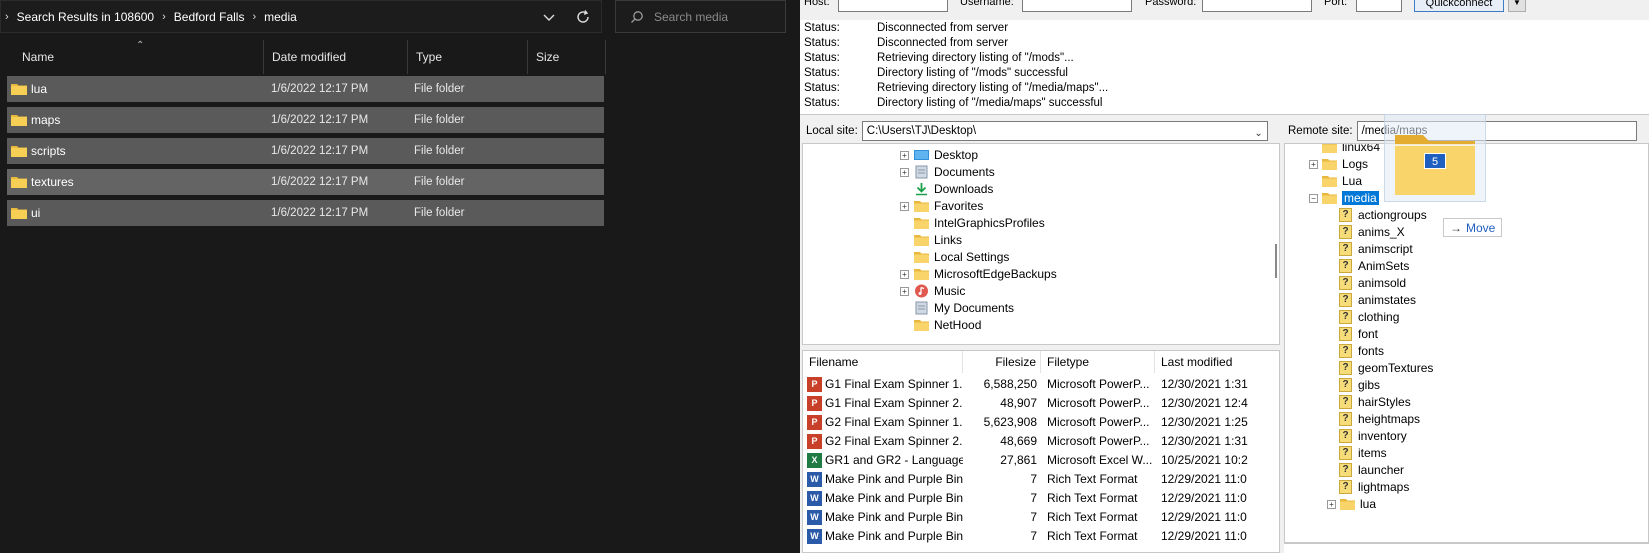  Describe the element at coordinates (1473, 227) in the screenshot. I see `move-tooltip: → Move` at that location.